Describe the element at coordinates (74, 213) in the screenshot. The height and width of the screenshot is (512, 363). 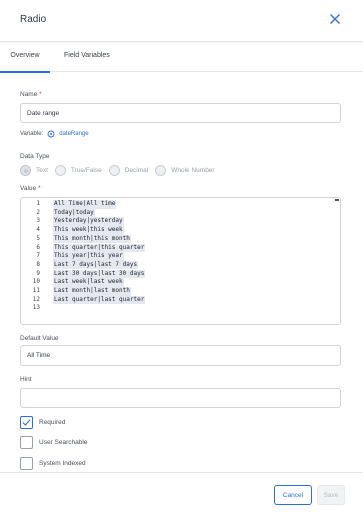
I see `line-text: Today|today` at that location.